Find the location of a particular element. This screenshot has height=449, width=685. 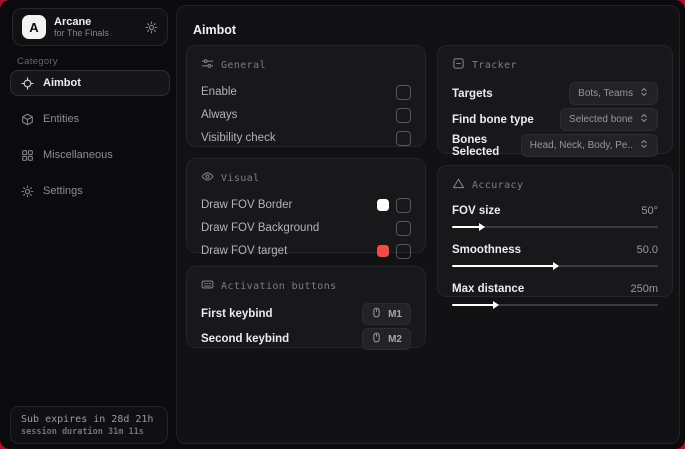

fov-background-checkbox is located at coordinates (403, 228).